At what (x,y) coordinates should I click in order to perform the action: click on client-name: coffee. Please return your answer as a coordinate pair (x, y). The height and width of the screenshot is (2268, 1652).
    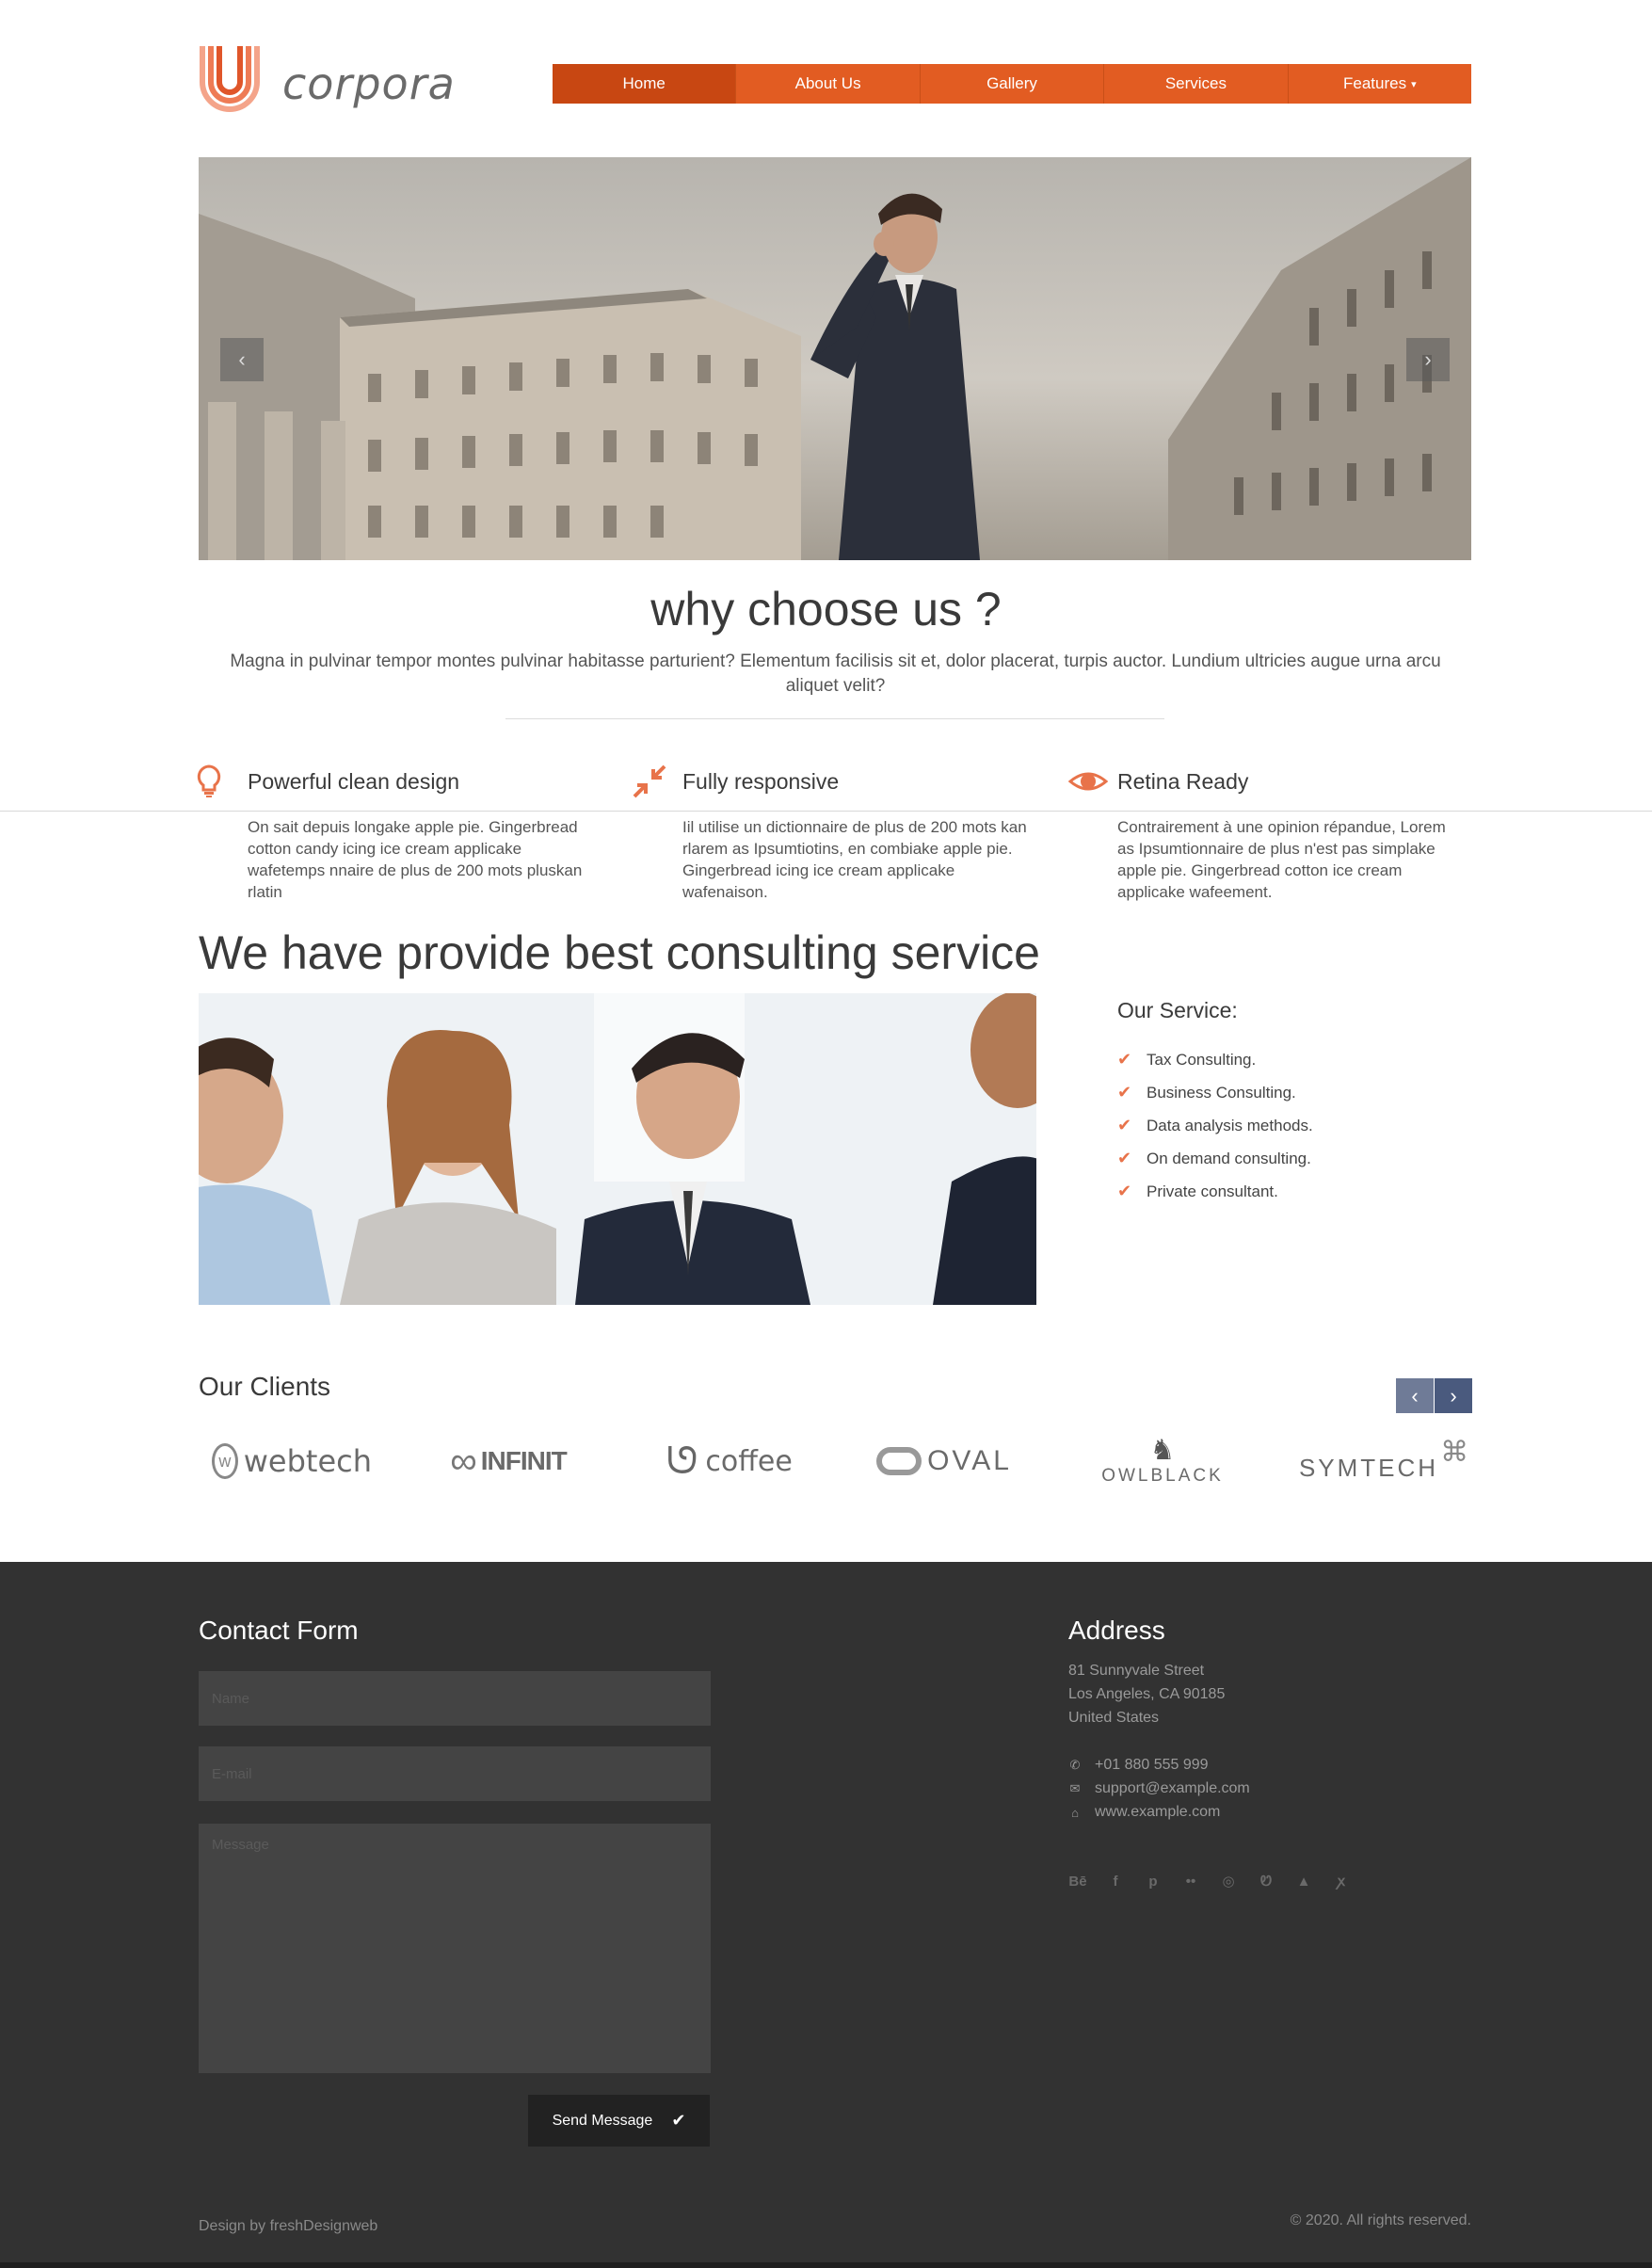
    Looking at the image, I should click on (749, 1461).